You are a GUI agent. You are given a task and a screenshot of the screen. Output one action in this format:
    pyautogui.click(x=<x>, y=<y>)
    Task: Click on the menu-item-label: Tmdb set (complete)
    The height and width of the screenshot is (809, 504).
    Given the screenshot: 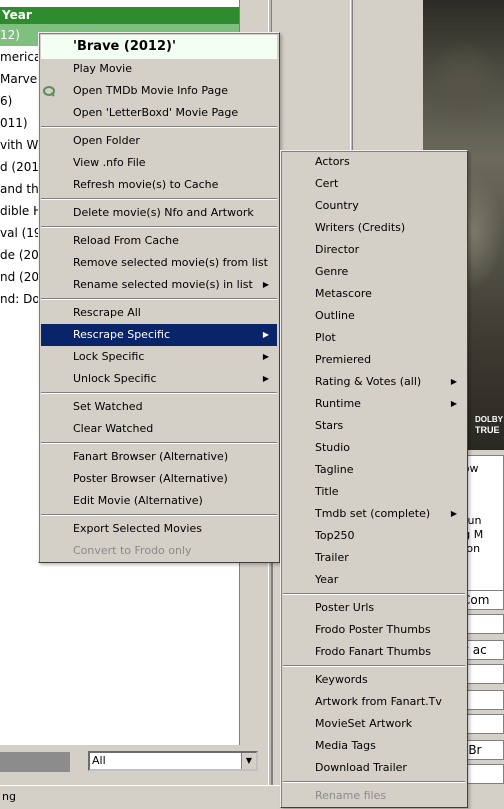 What is the action you would take?
    pyautogui.click(x=373, y=513)
    